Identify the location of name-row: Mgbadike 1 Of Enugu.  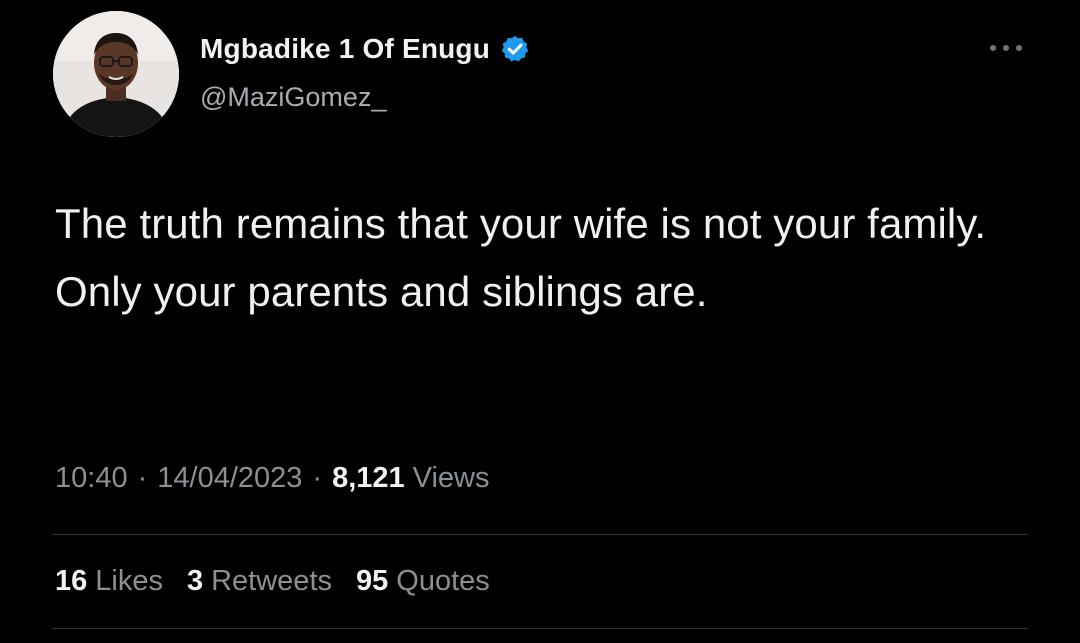
(365, 49).